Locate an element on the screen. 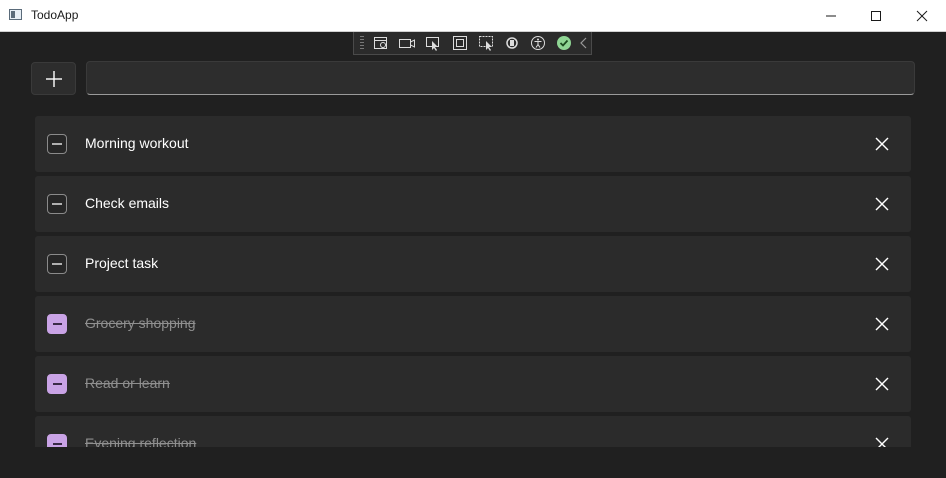  todo-item: Grocery shopping is located at coordinates (473, 324).